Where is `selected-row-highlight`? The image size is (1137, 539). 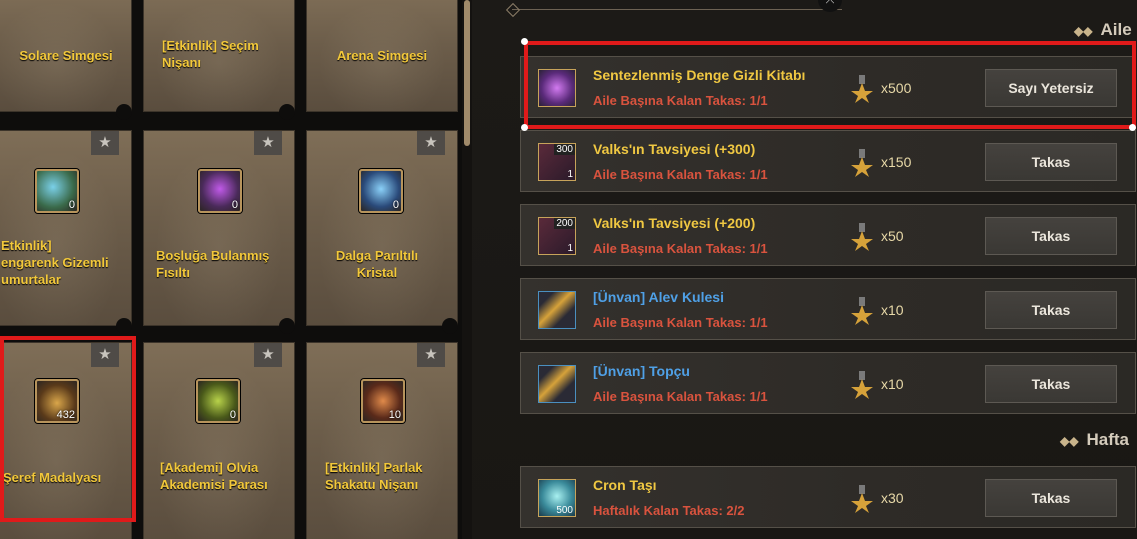 selected-row-highlight is located at coordinates (830, 85).